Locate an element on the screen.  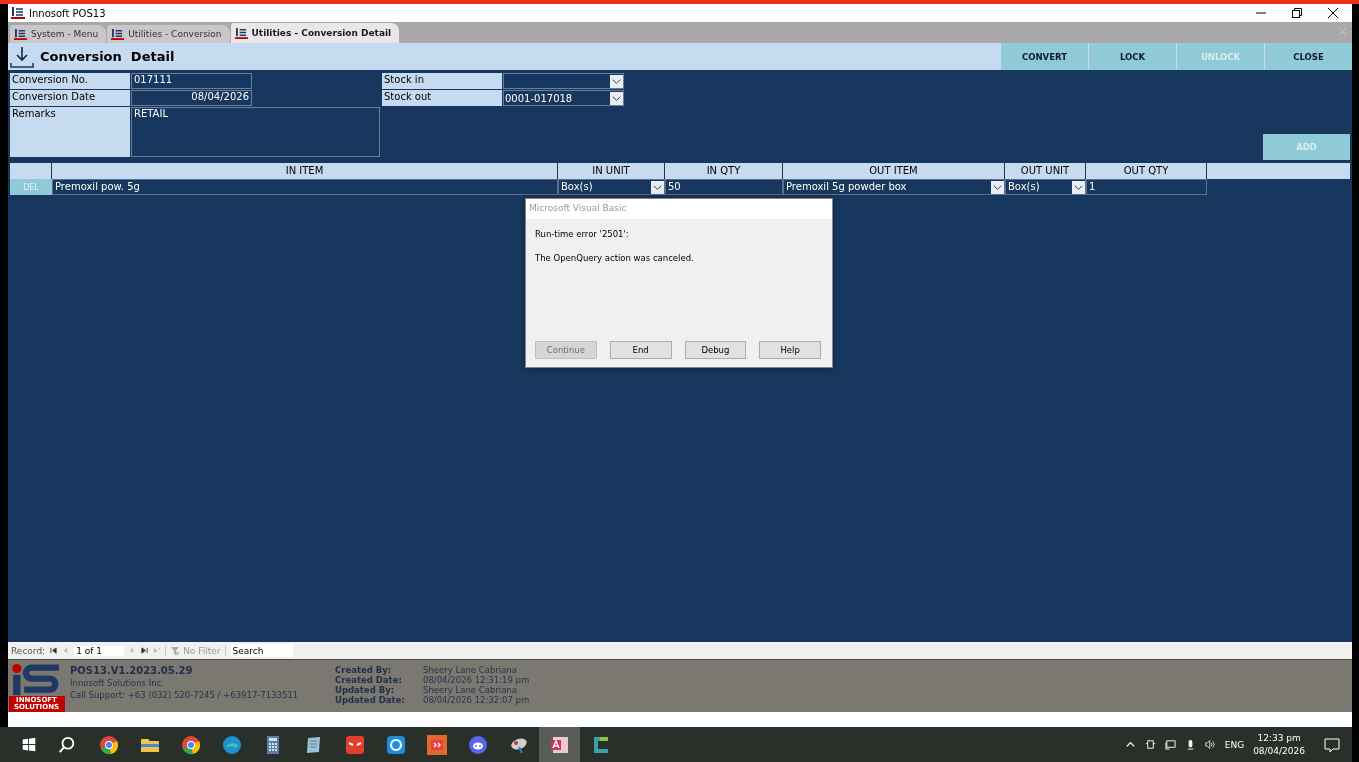
dropdown-field: 0001-017018 is located at coordinates (563, 98).